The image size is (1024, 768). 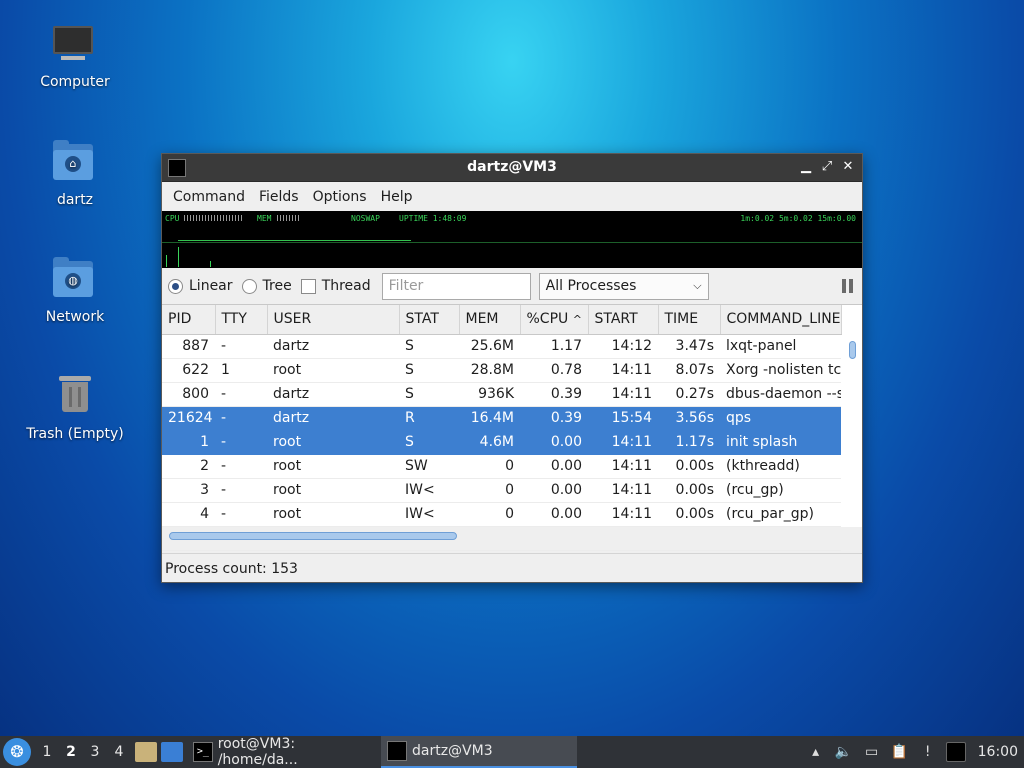 I want to click on start-menu-icon: ❂, so click(x=17, y=752).